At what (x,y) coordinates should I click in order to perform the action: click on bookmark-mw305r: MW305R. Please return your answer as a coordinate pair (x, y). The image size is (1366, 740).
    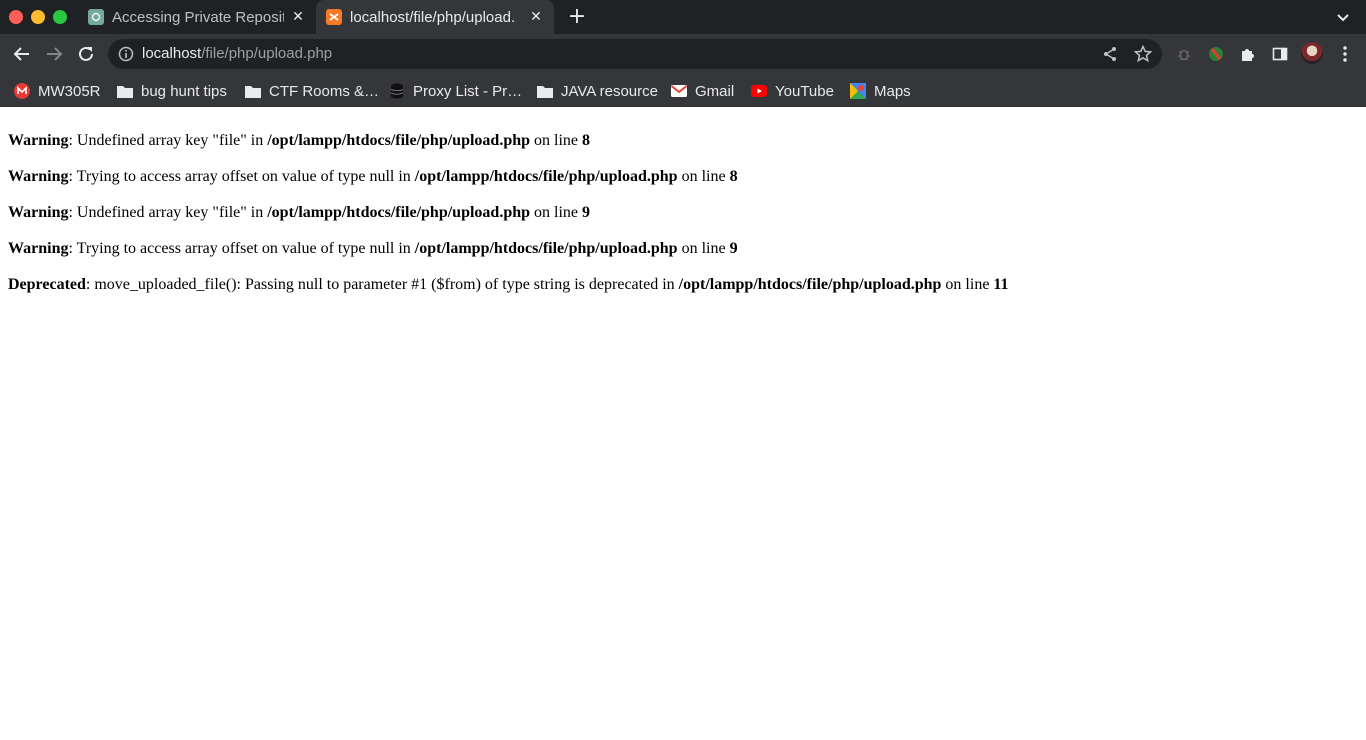
    Looking at the image, I should click on (57, 91).